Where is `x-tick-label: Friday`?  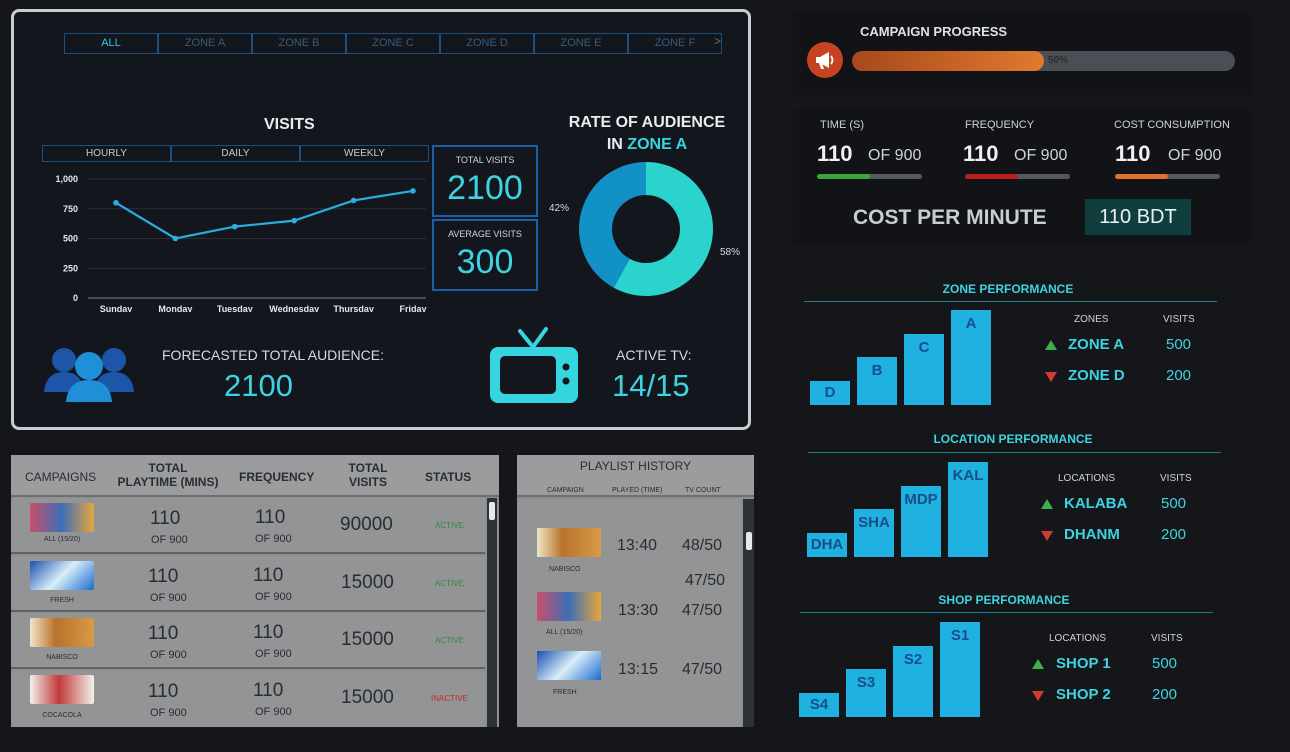 x-tick-label: Friday is located at coordinates (412, 308).